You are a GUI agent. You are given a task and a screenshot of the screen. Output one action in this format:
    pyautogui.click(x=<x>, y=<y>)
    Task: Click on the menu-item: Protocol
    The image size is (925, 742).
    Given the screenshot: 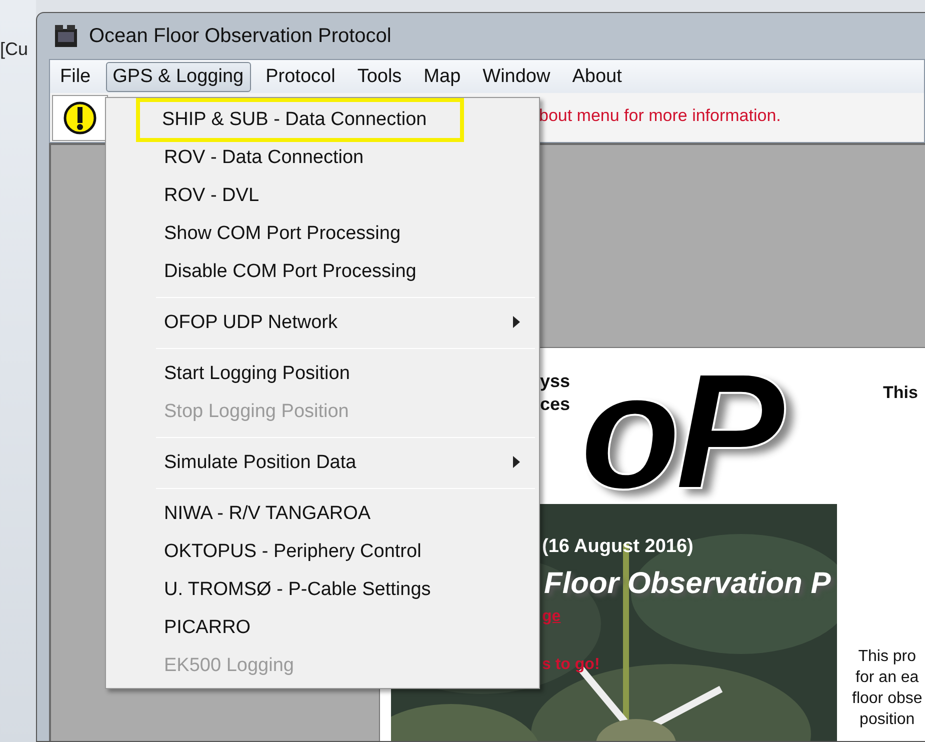 What is the action you would take?
    pyautogui.click(x=300, y=77)
    